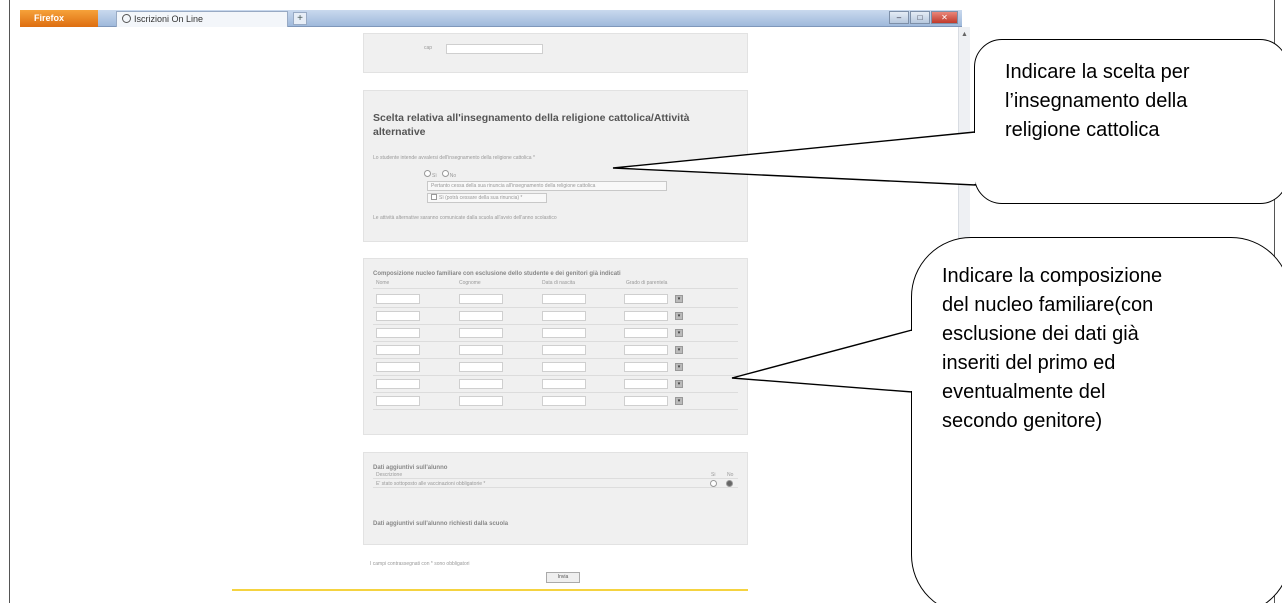 The height and width of the screenshot is (603, 1282). What do you see at coordinates (1097, 72) in the screenshot?
I see `callout-religion-line-1: Indicare la scelta per` at bounding box center [1097, 72].